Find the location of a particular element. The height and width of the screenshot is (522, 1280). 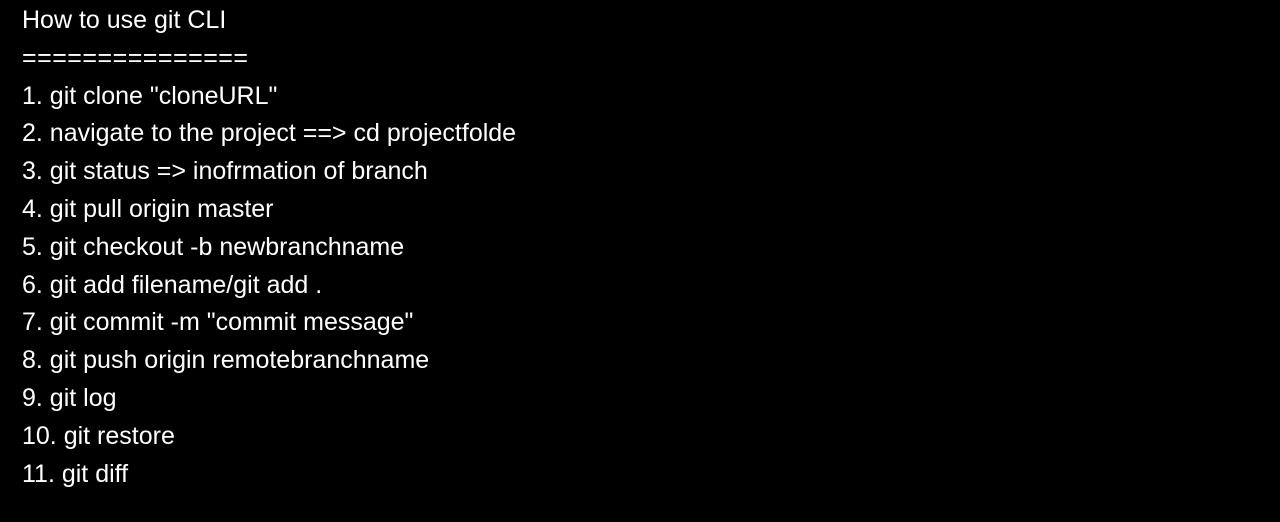

list-item: 10. git restore is located at coordinates (98, 435).